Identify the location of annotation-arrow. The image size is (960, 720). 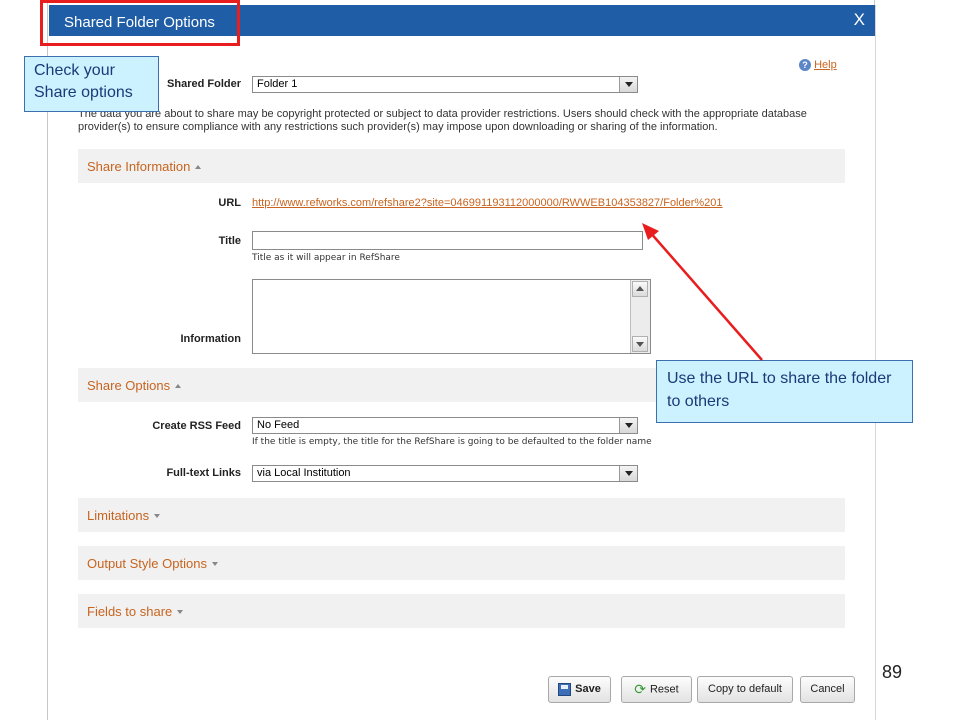
(702, 292).